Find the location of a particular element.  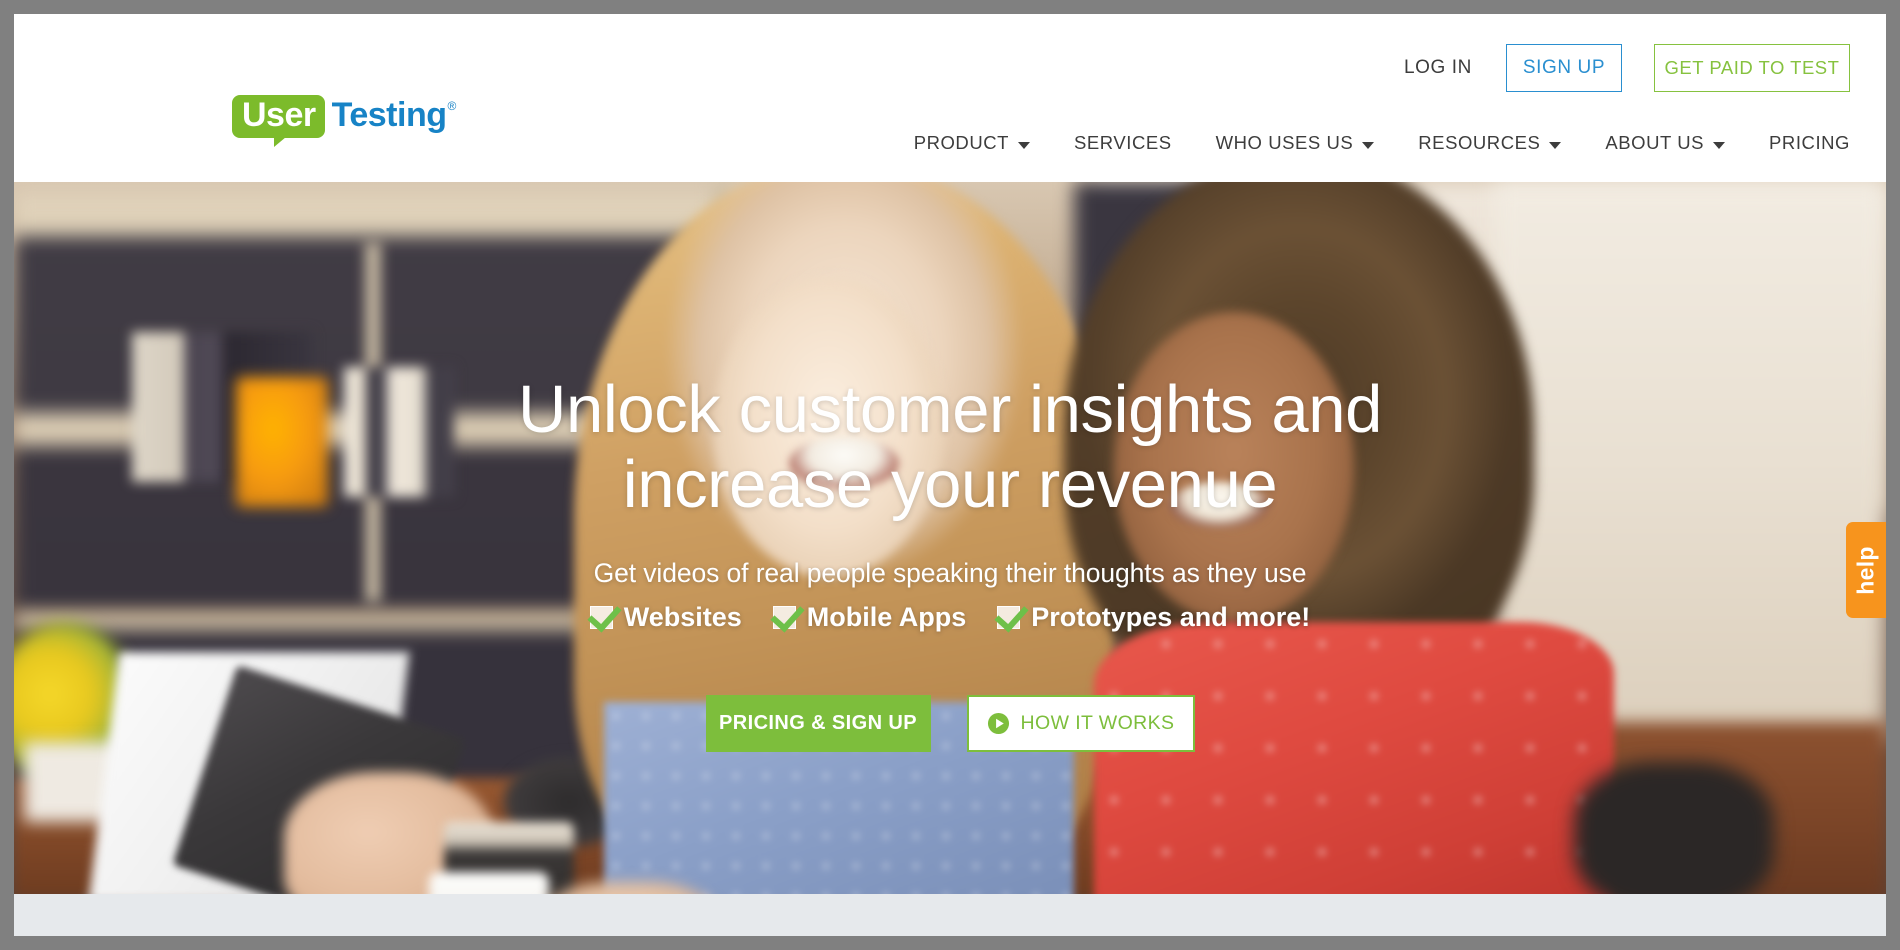

feature-item-mobile-apps: Mobile Apps is located at coordinates (869, 617).